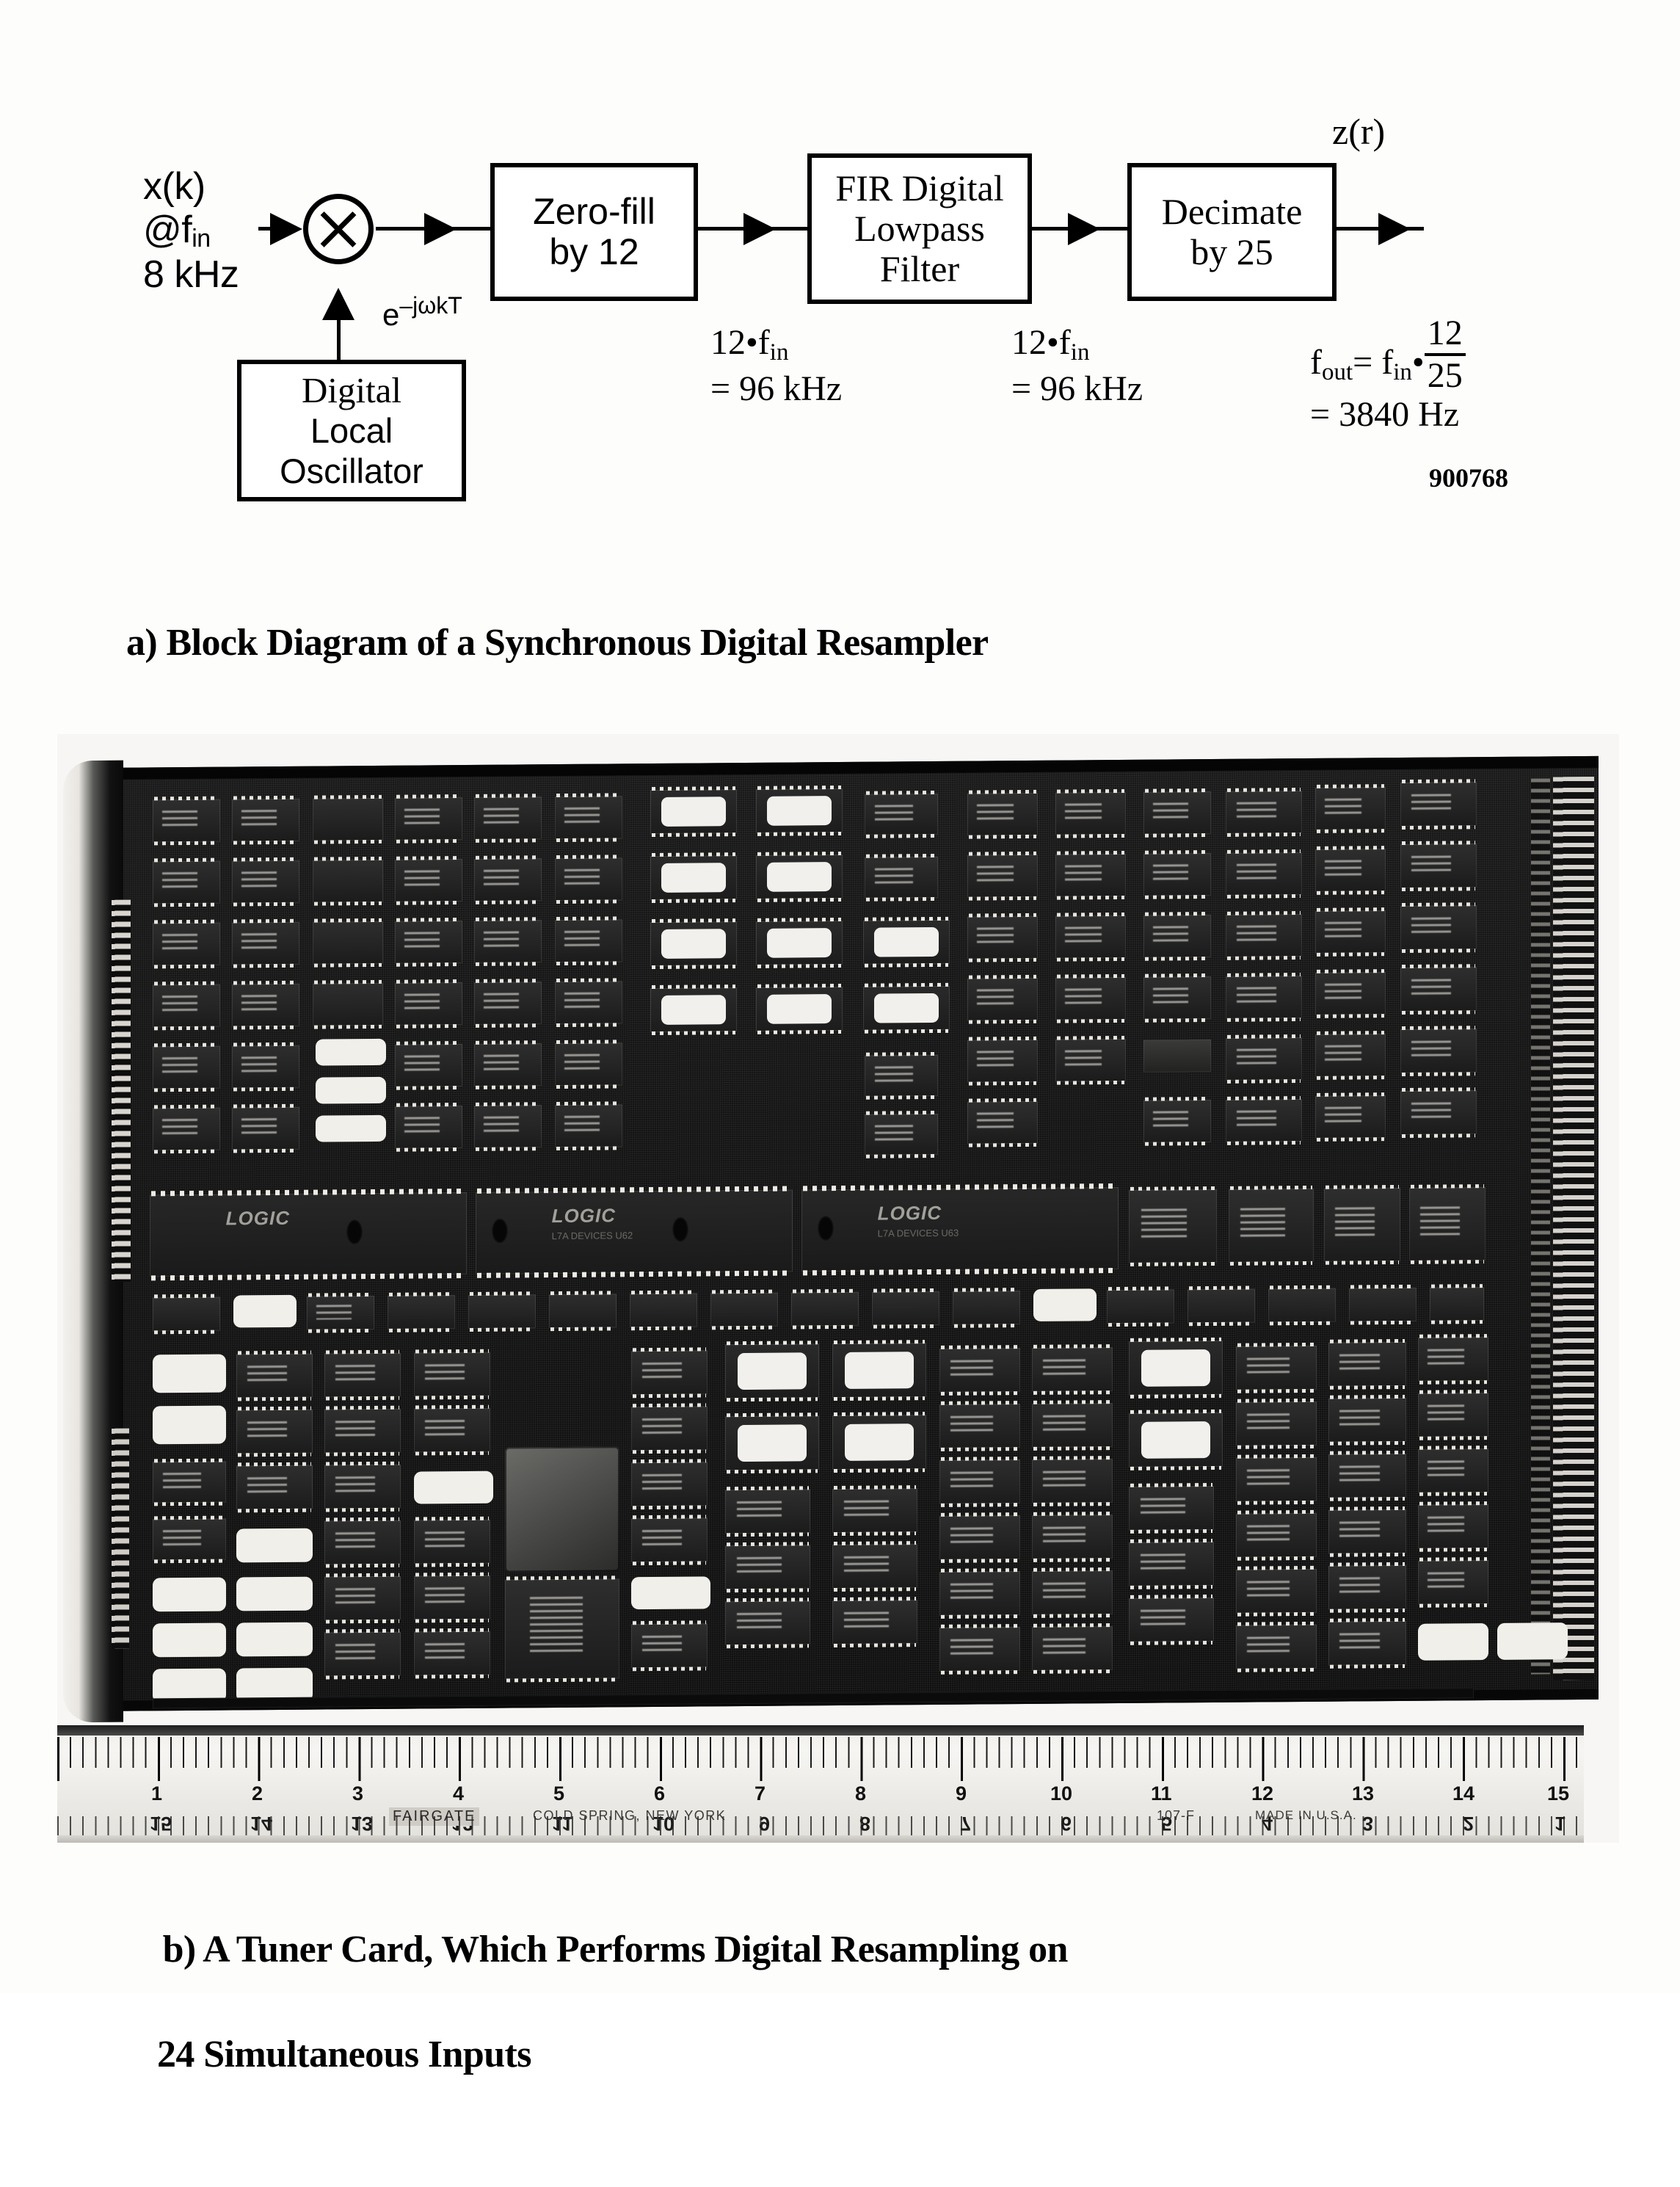  I want to click on zero-fill-line-1: Zero-fill, so click(594, 211).